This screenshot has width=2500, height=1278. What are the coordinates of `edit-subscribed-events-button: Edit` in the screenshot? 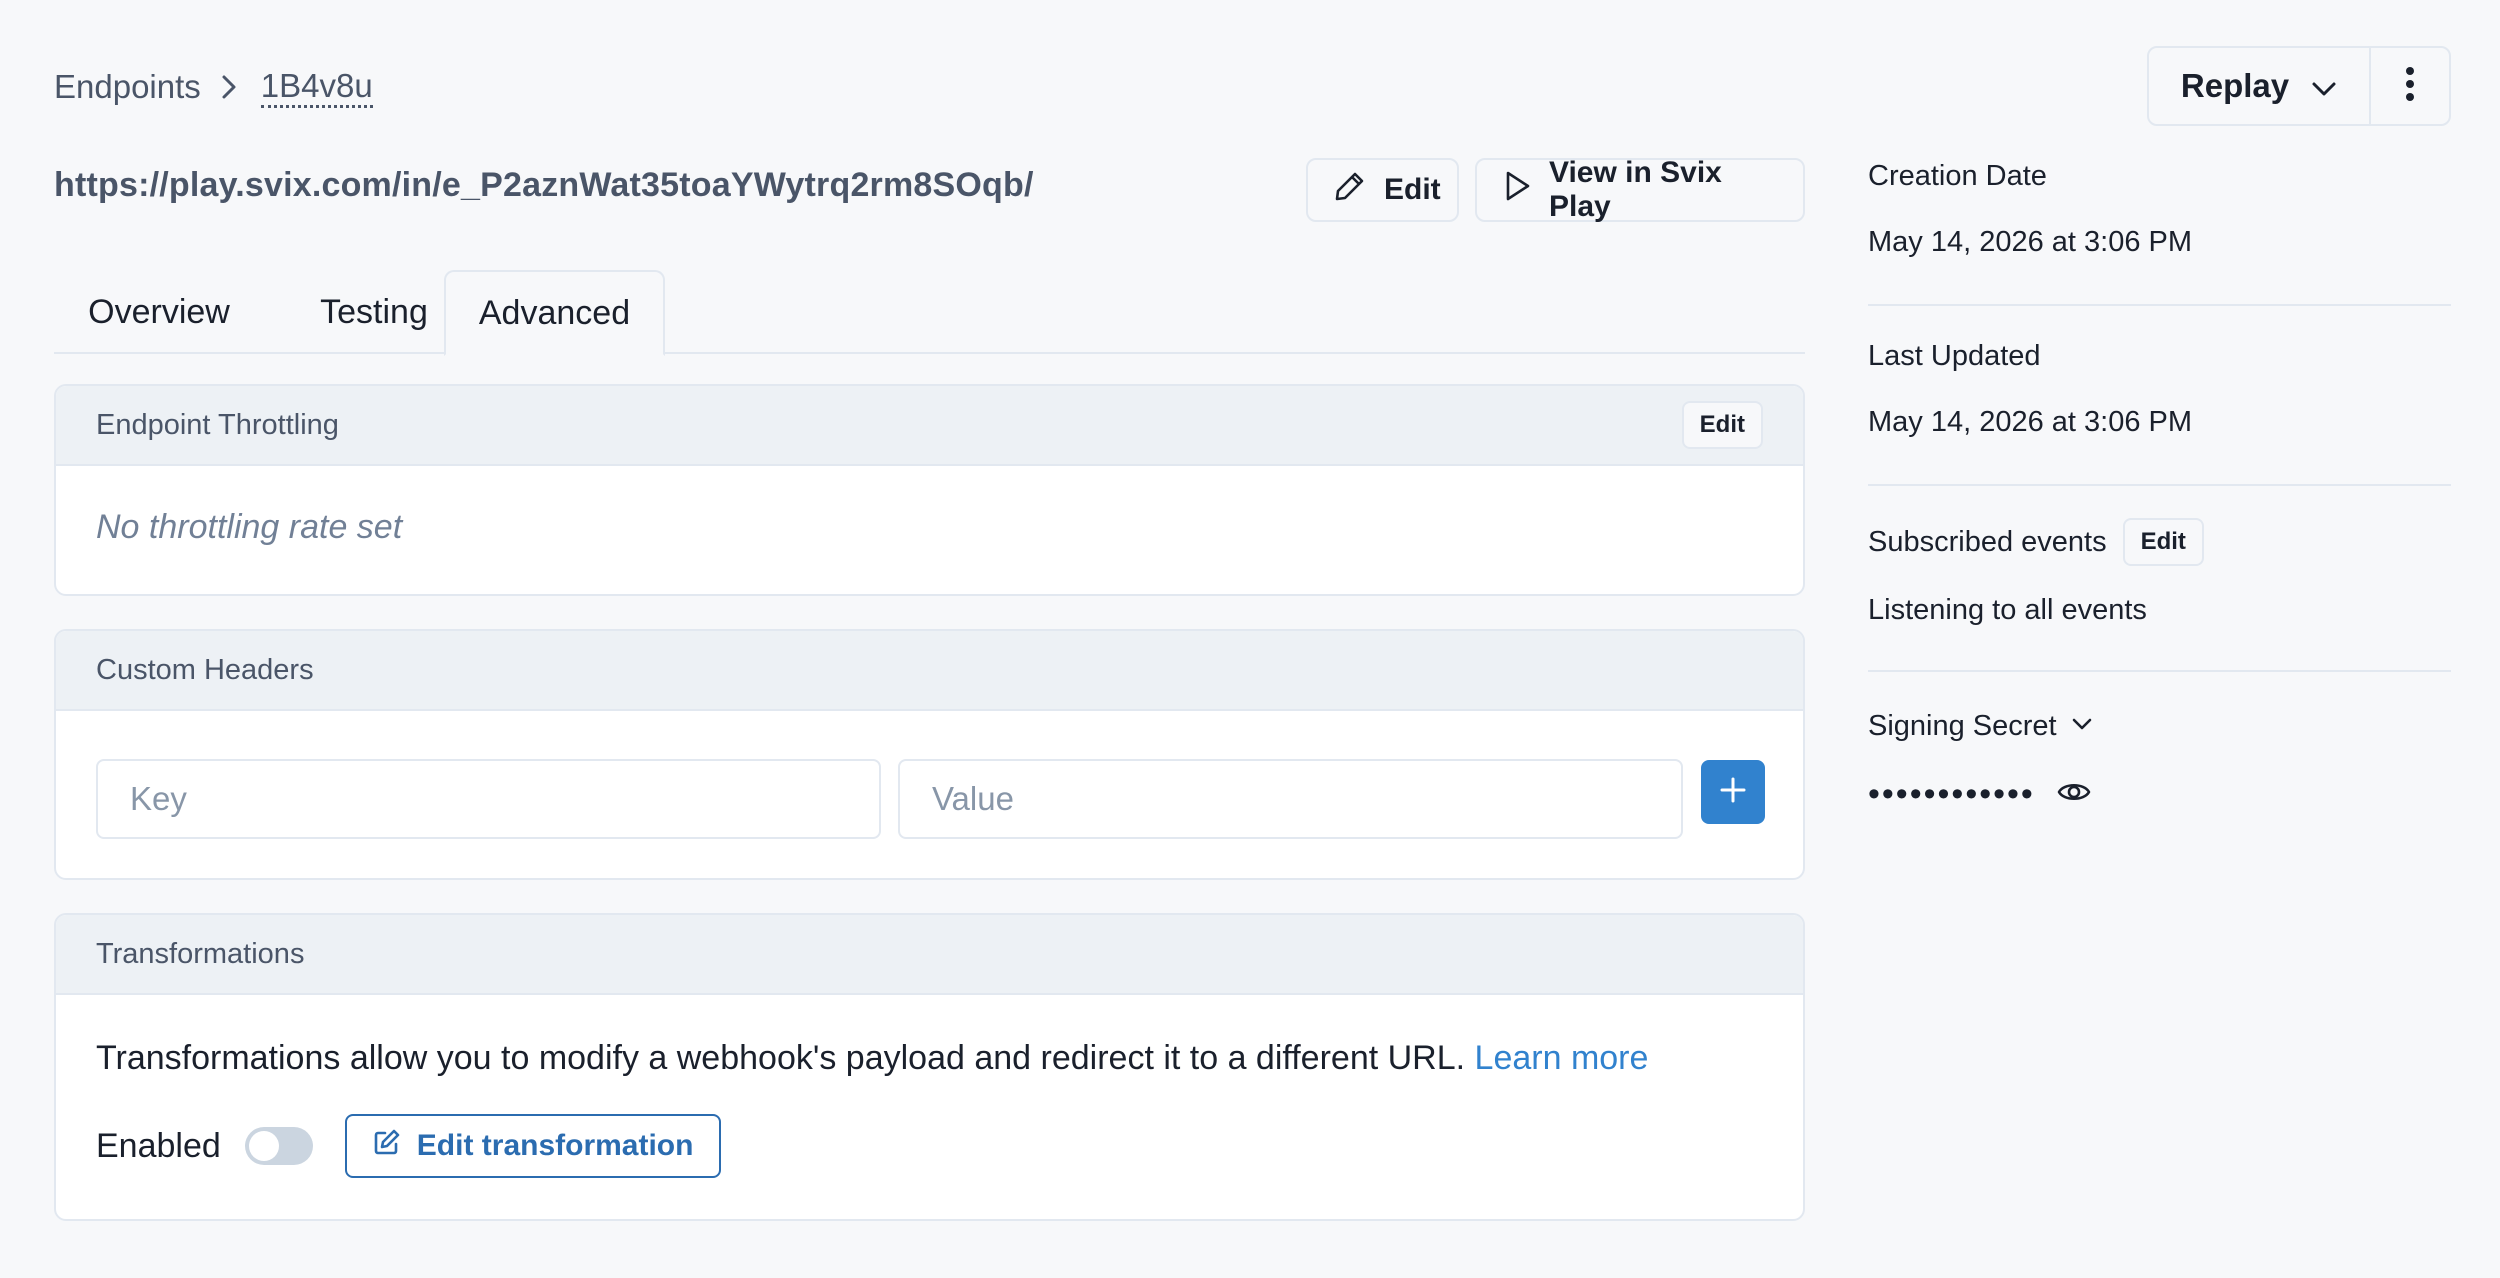 It's located at (2163, 542).